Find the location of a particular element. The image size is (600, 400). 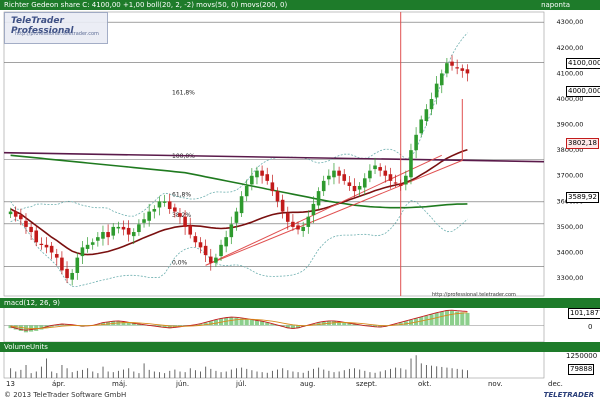

fib-label-2: 61,8% is located at coordinates (181, 194).